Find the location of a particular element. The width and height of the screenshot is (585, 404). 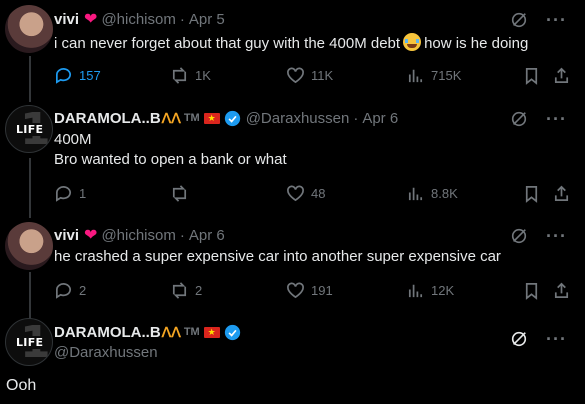

avatar-label: LIFE is located at coordinates (30, 129).